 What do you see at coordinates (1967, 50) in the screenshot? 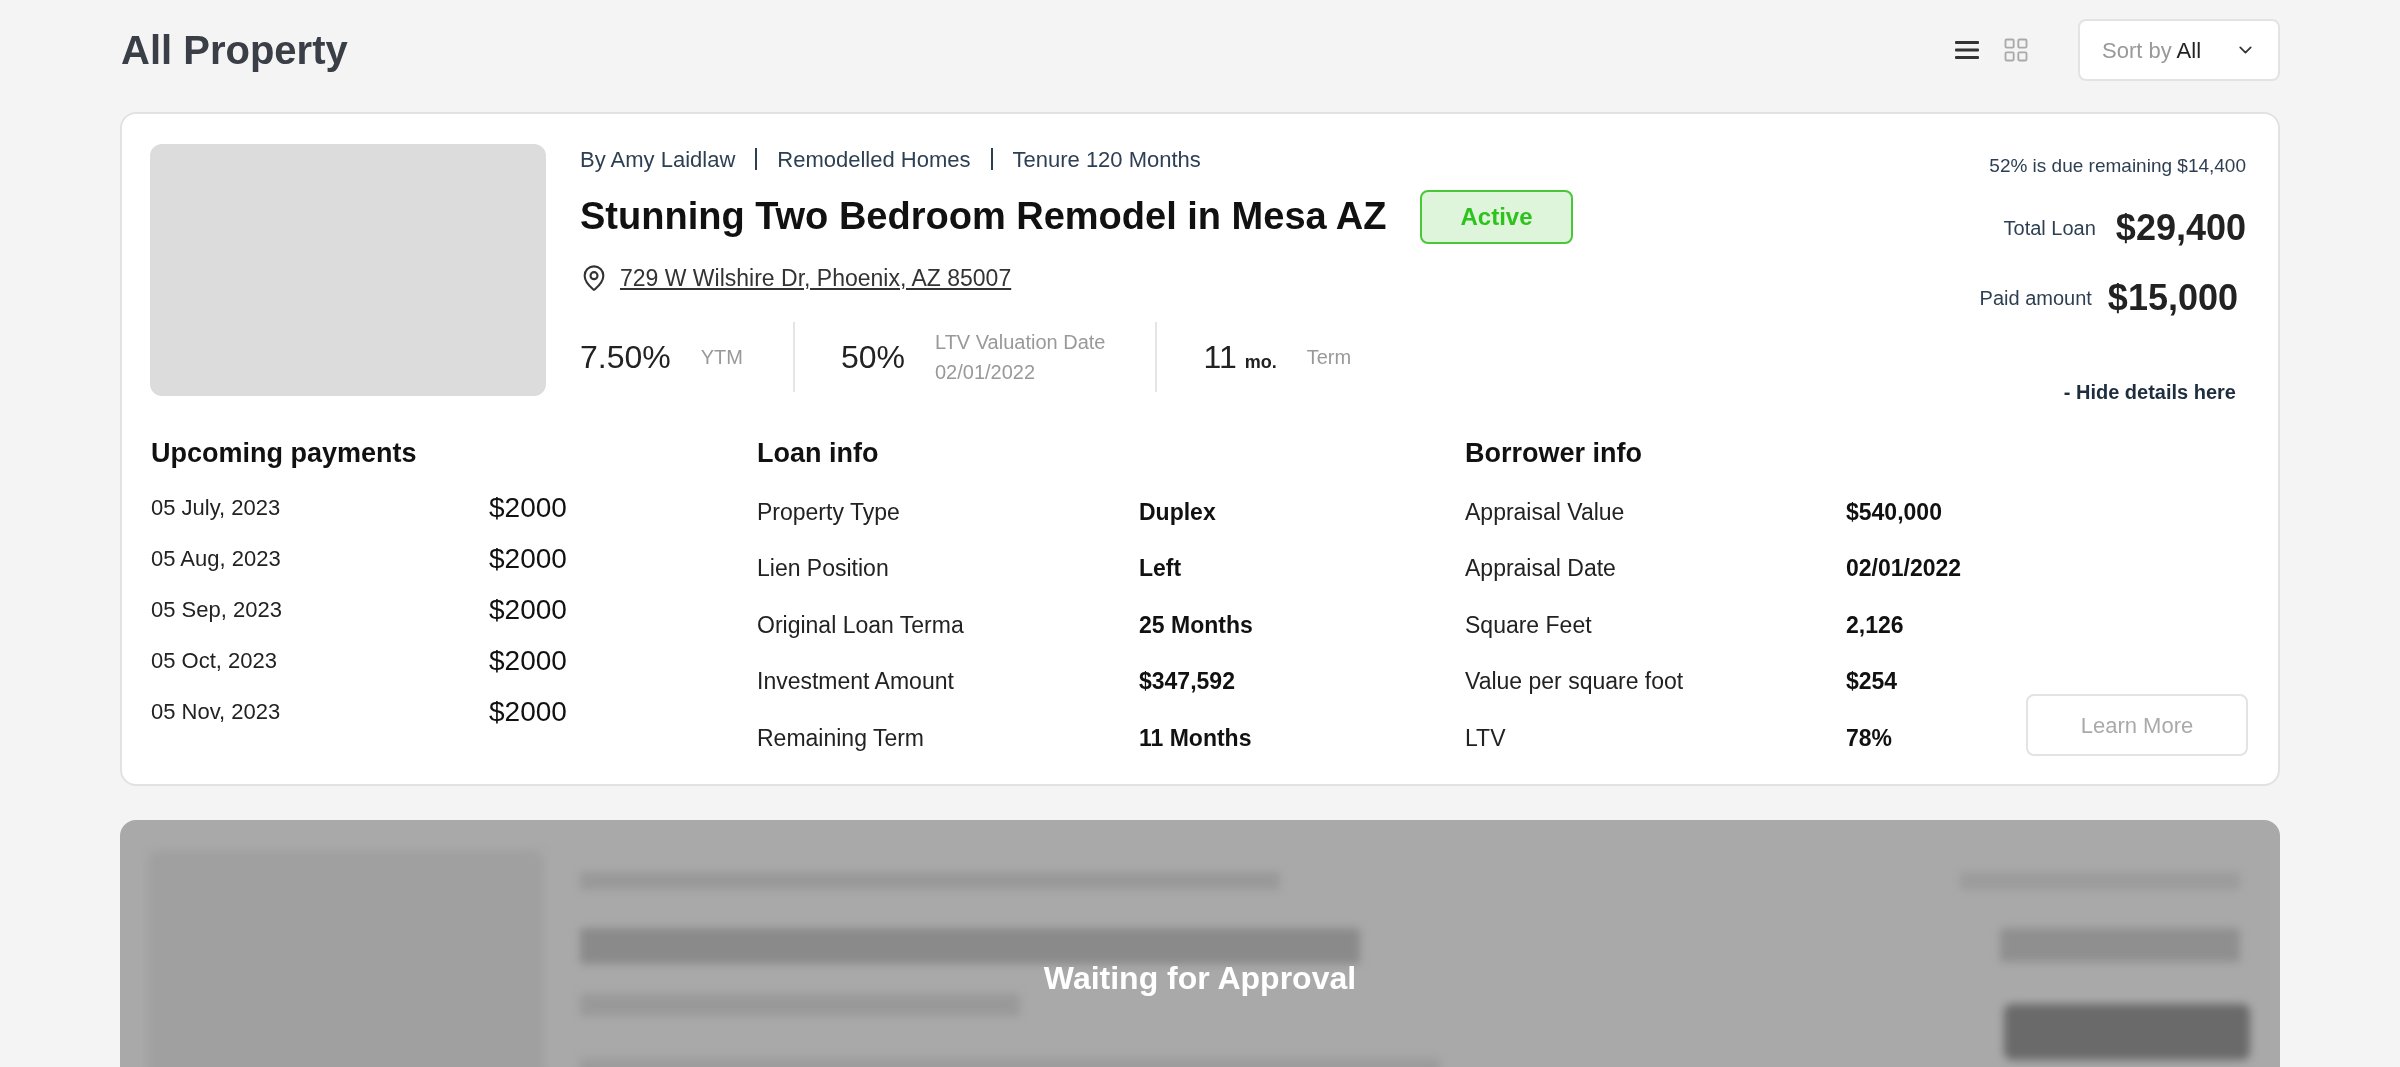
I see `list-view-icon` at bounding box center [1967, 50].